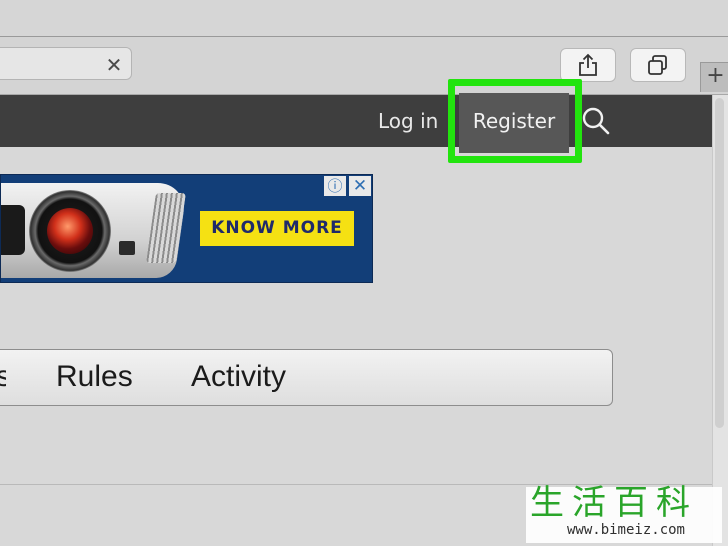  I want to click on projector-side-lens, so click(13, 230).